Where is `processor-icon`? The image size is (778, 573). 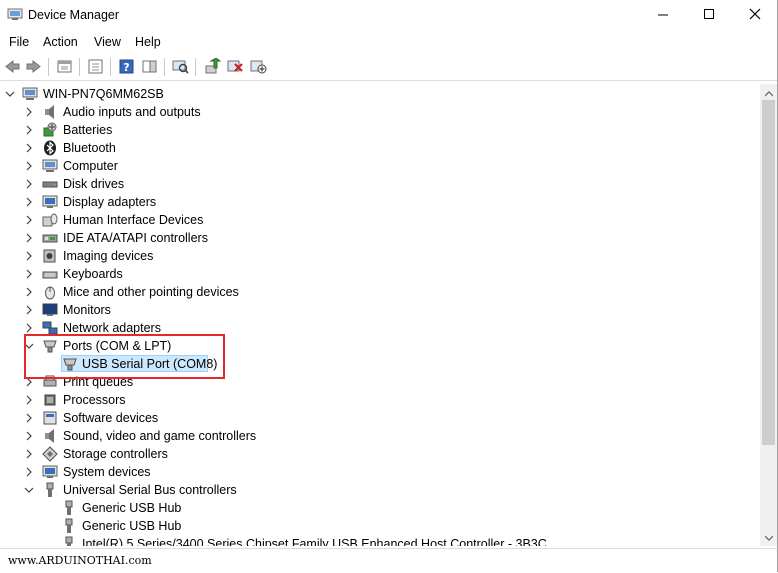
processor-icon is located at coordinates (50, 400).